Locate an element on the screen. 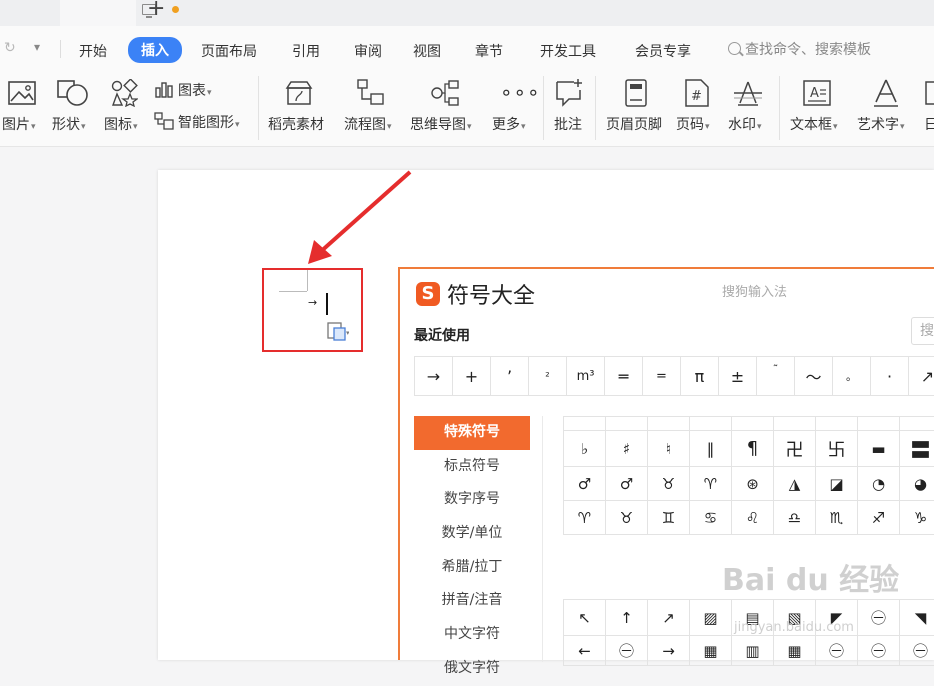 The image size is (934, 686). textbox-label: 文本框 is located at coordinates (811, 125).